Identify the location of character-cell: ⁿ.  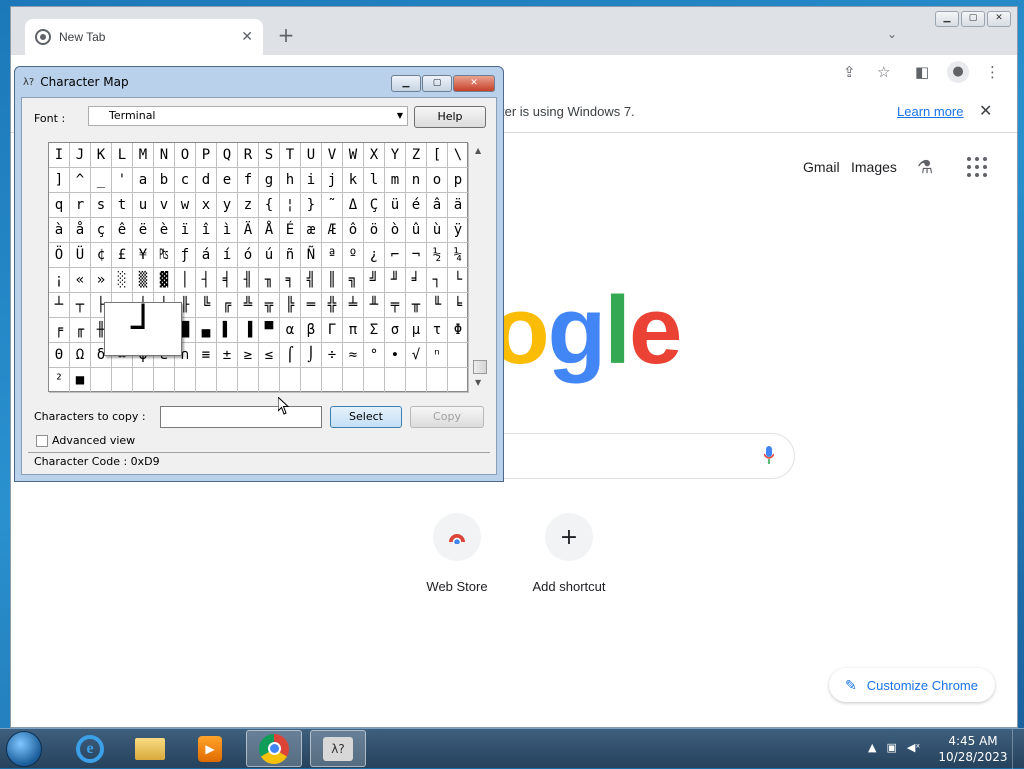
(437, 355).